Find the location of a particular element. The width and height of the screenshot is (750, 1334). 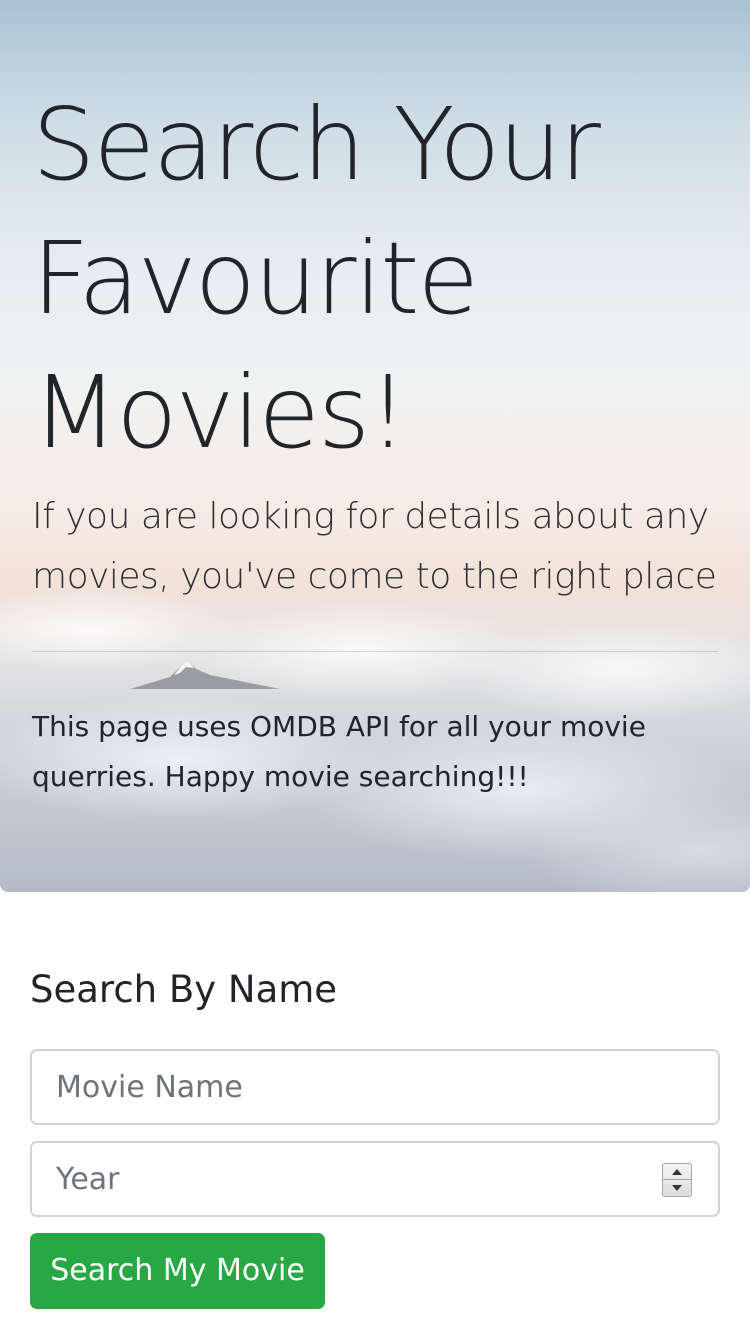

movie-name-input is located at coordinates (375, 1087).